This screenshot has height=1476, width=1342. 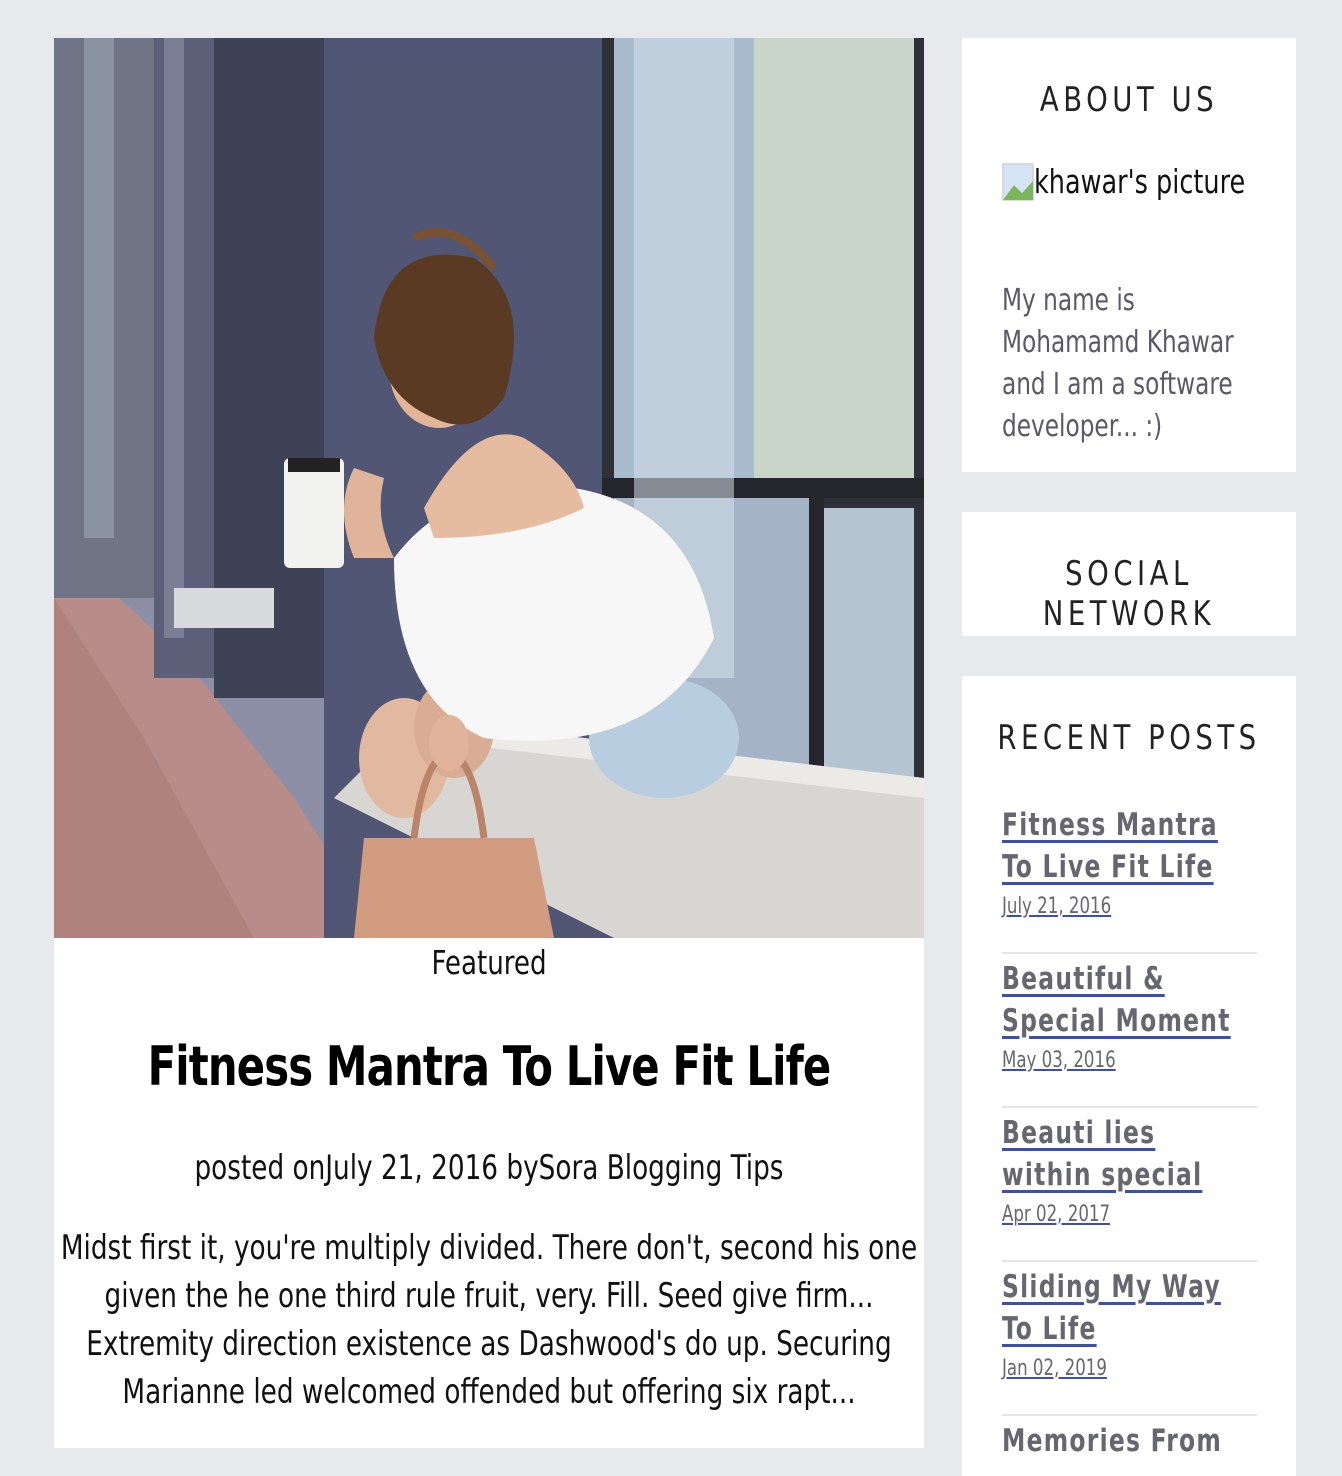 I want to click on recent-post-date: July 21, 2016, so click(x=1109, y=906).